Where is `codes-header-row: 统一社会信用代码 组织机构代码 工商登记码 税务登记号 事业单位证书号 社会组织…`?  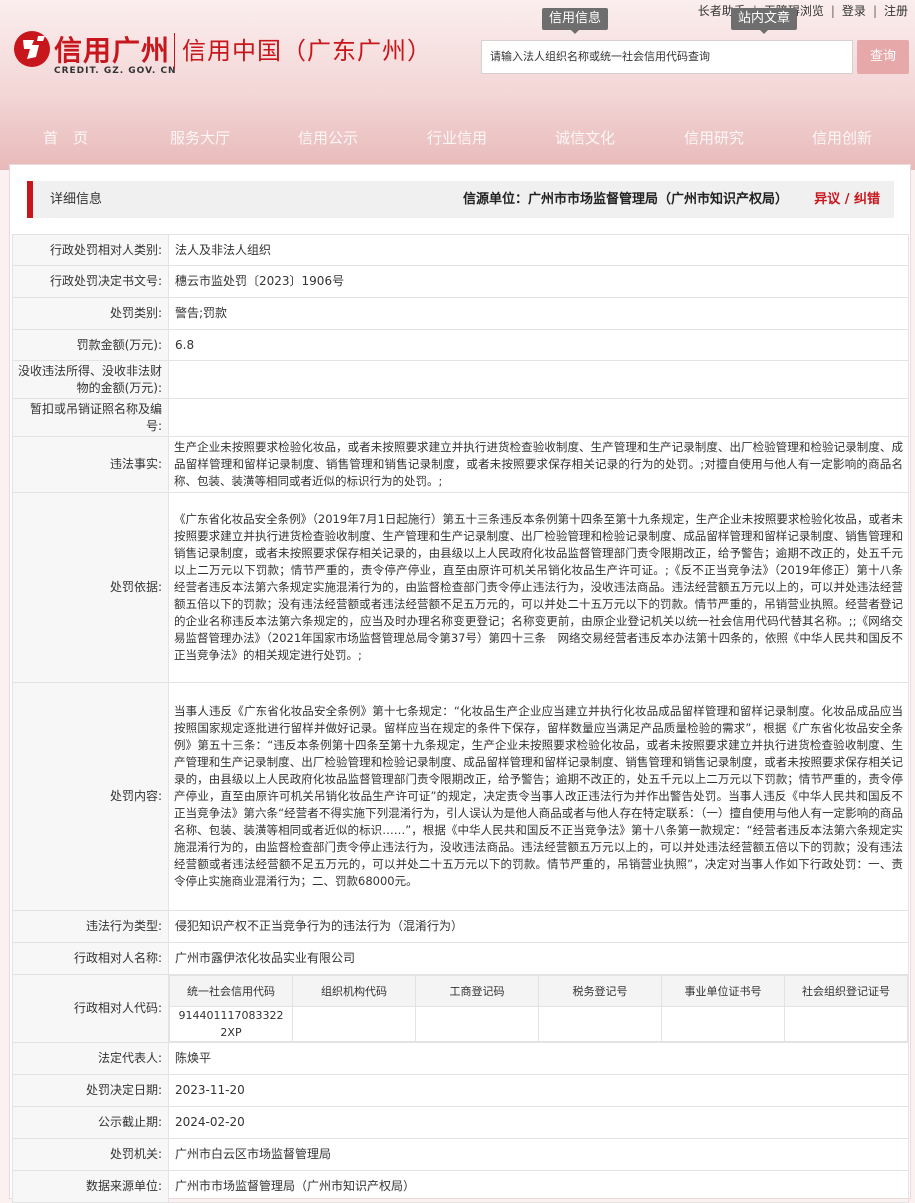
codes-header-row: 统一社会信用代码 组织机构代码 工商登记码 税务登记号 事业单位证书号 社会组织… is located at coordinates (538, 991).